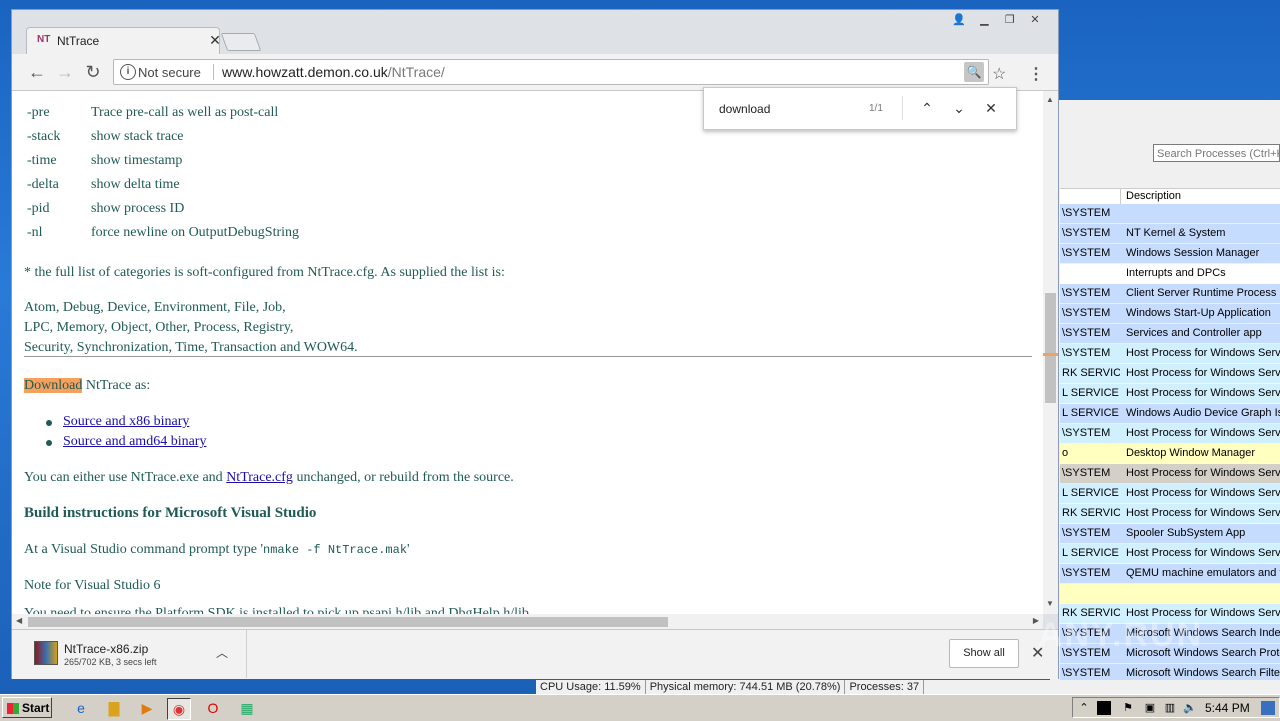 The image size is (1280, 721). I want to click on show-desktop-icon, so click(1268, 708).